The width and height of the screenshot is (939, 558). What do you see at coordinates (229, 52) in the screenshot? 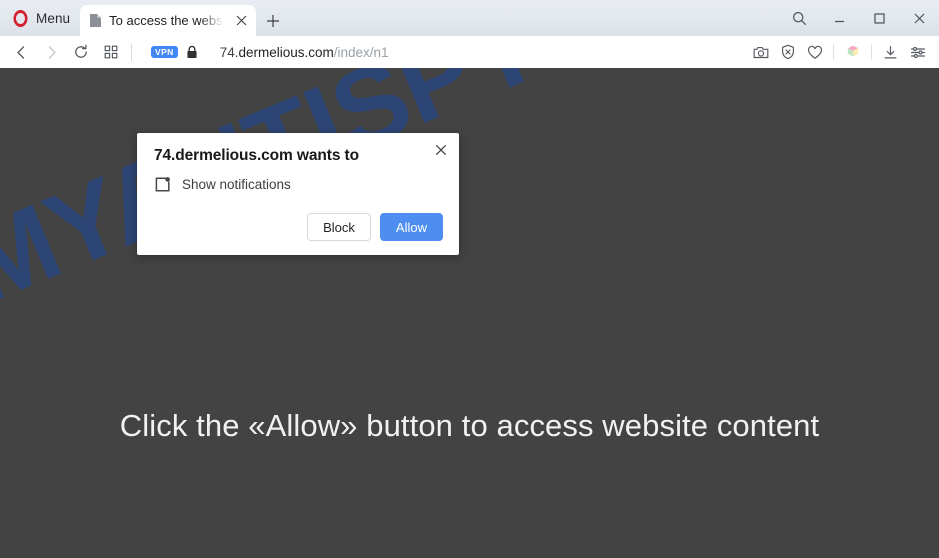
I see `url-prefix: 74.` at bounding box center [229, 52].